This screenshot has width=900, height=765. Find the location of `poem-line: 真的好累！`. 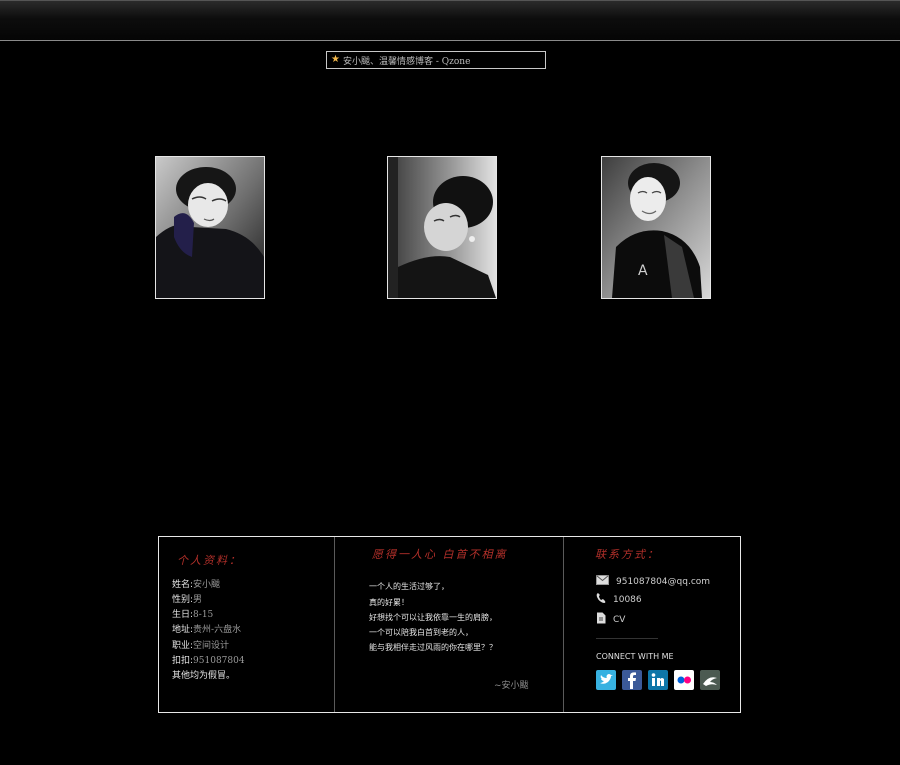

poem-line: 真的好累！ is located at coordinates (389, 602).